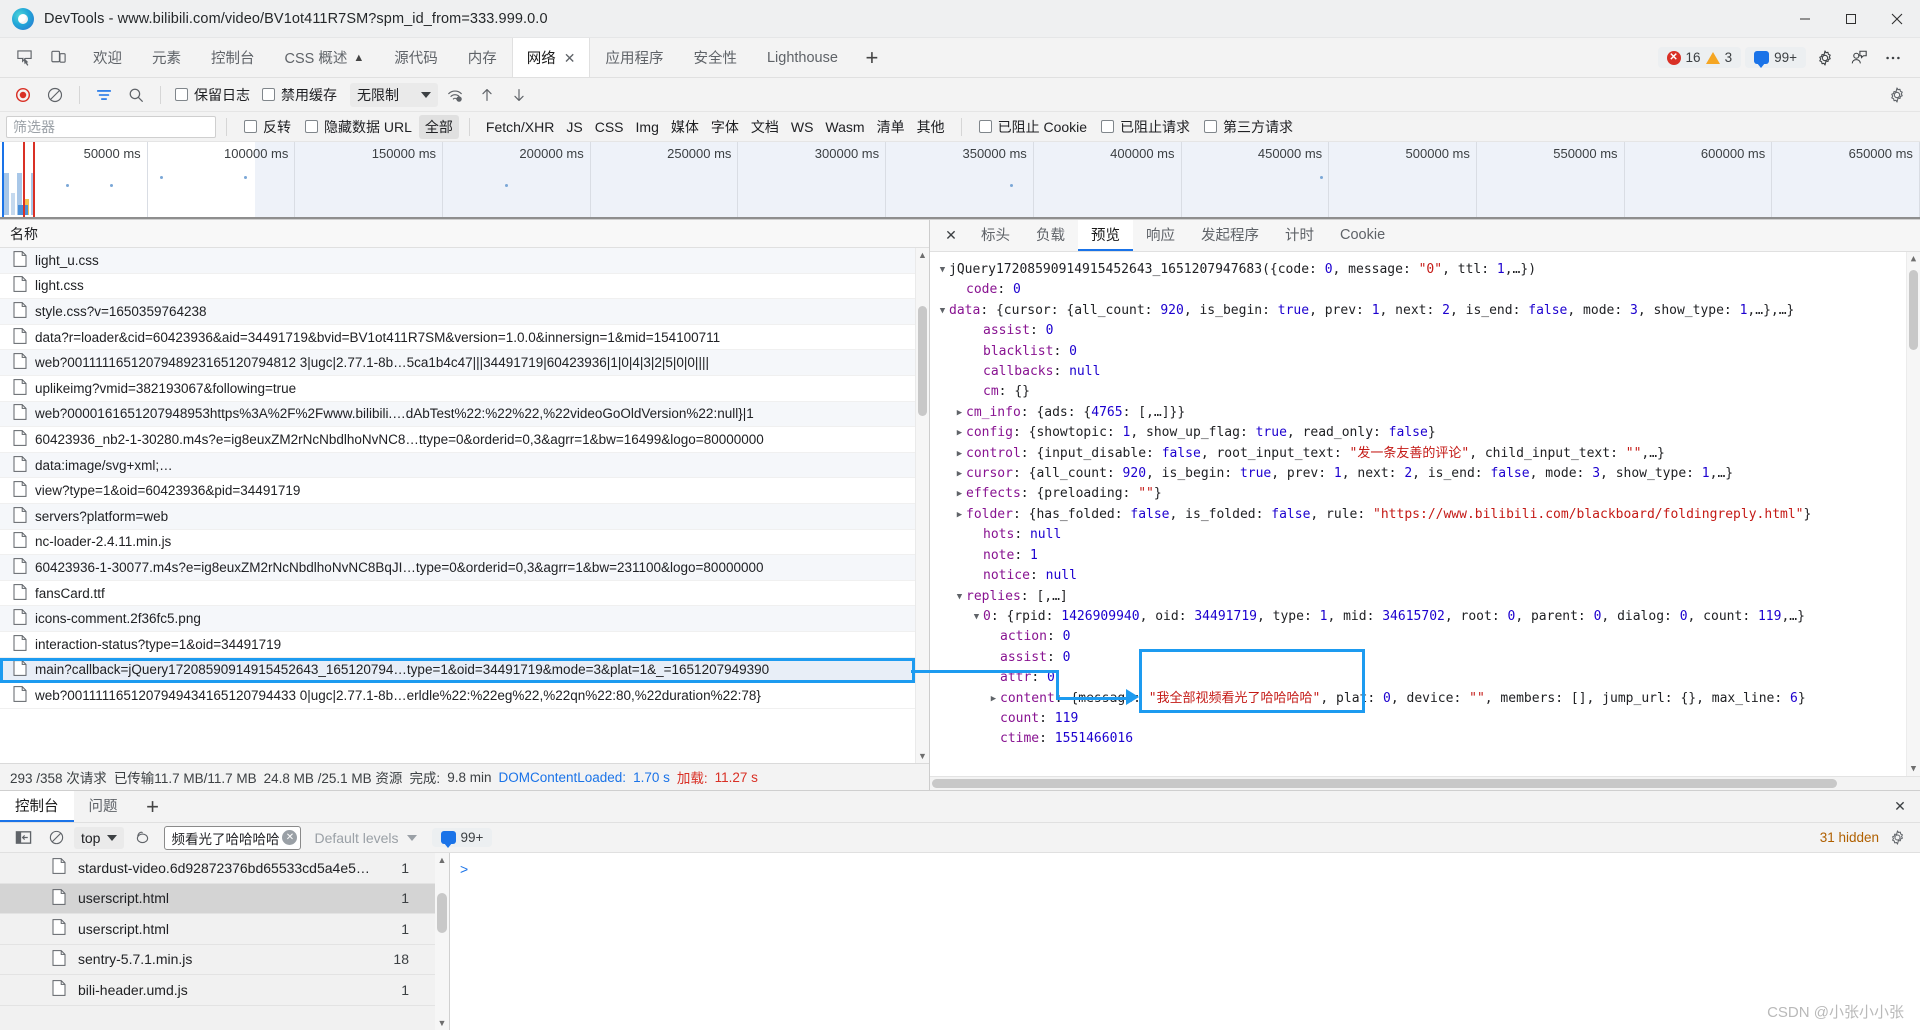 This screenshot has width=1920, height=1030. Describe the element at coordinates (995, 235) in the screenshot. I see `tab-headers: 标头` at that location.